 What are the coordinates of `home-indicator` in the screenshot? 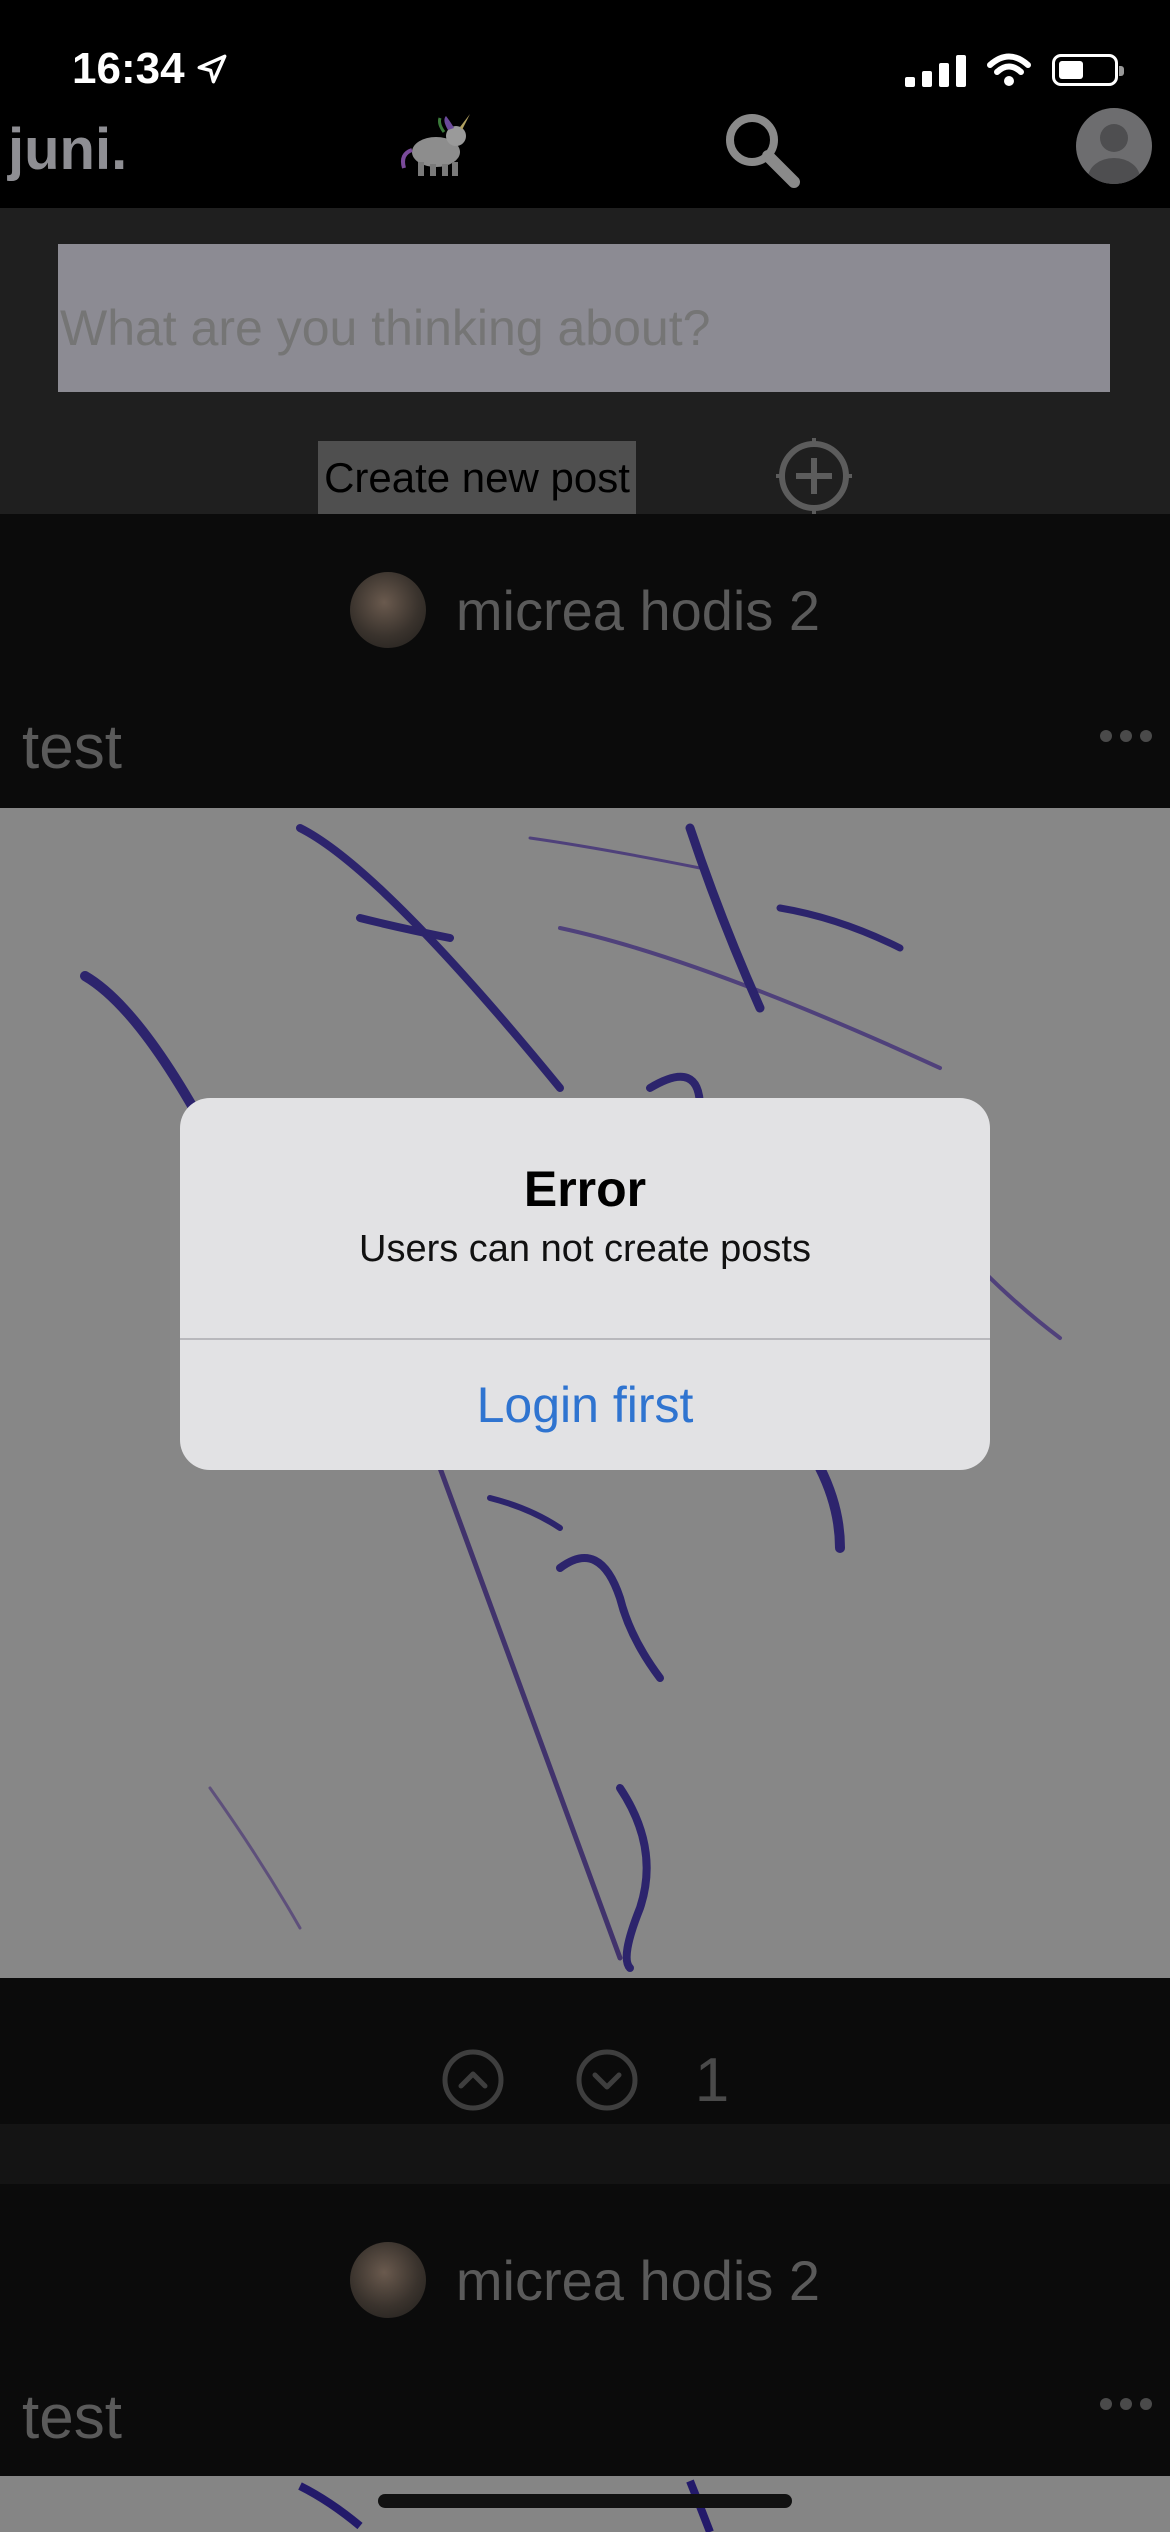 It's located at (585, 2501).